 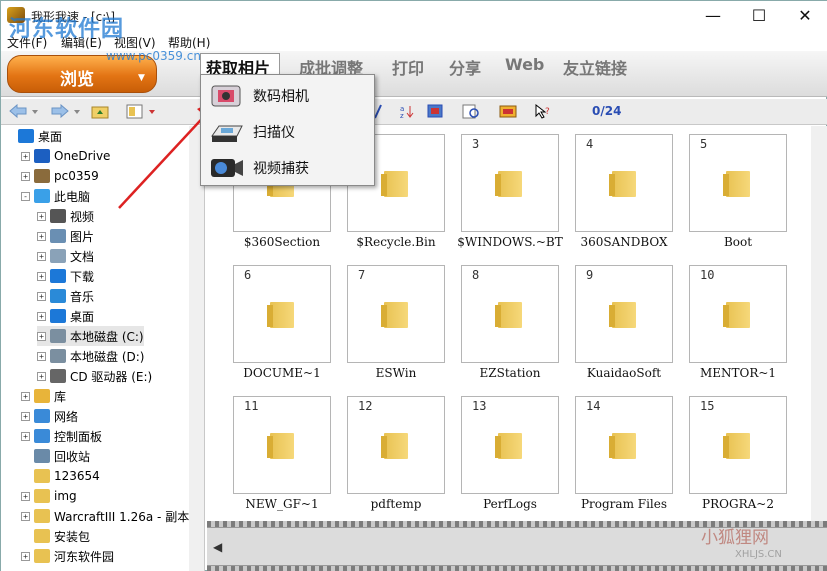 I want to click on folder-thumbnail: 8, so click(x=510, y=314).